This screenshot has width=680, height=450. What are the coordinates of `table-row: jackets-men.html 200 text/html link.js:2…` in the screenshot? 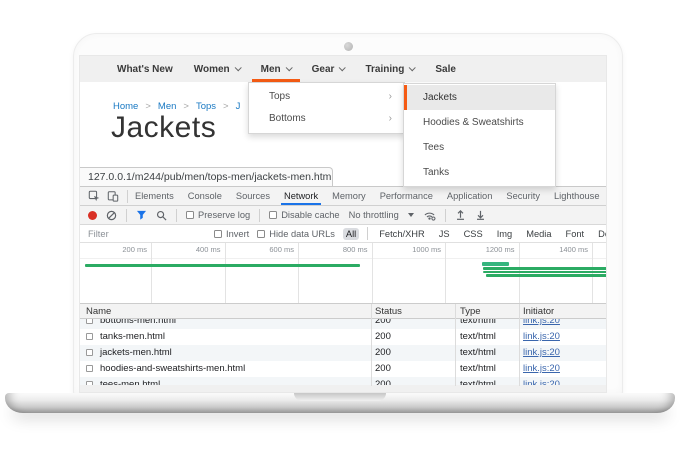 It's located at (343, 353).